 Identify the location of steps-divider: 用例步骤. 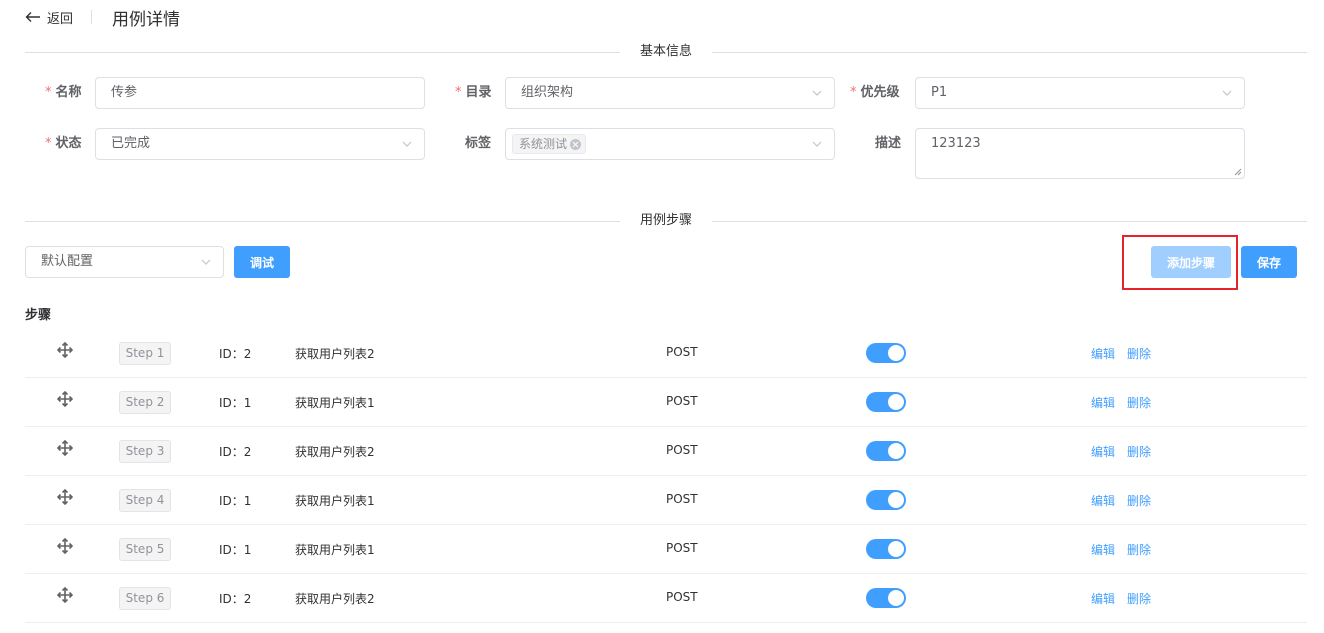
(666, 221).